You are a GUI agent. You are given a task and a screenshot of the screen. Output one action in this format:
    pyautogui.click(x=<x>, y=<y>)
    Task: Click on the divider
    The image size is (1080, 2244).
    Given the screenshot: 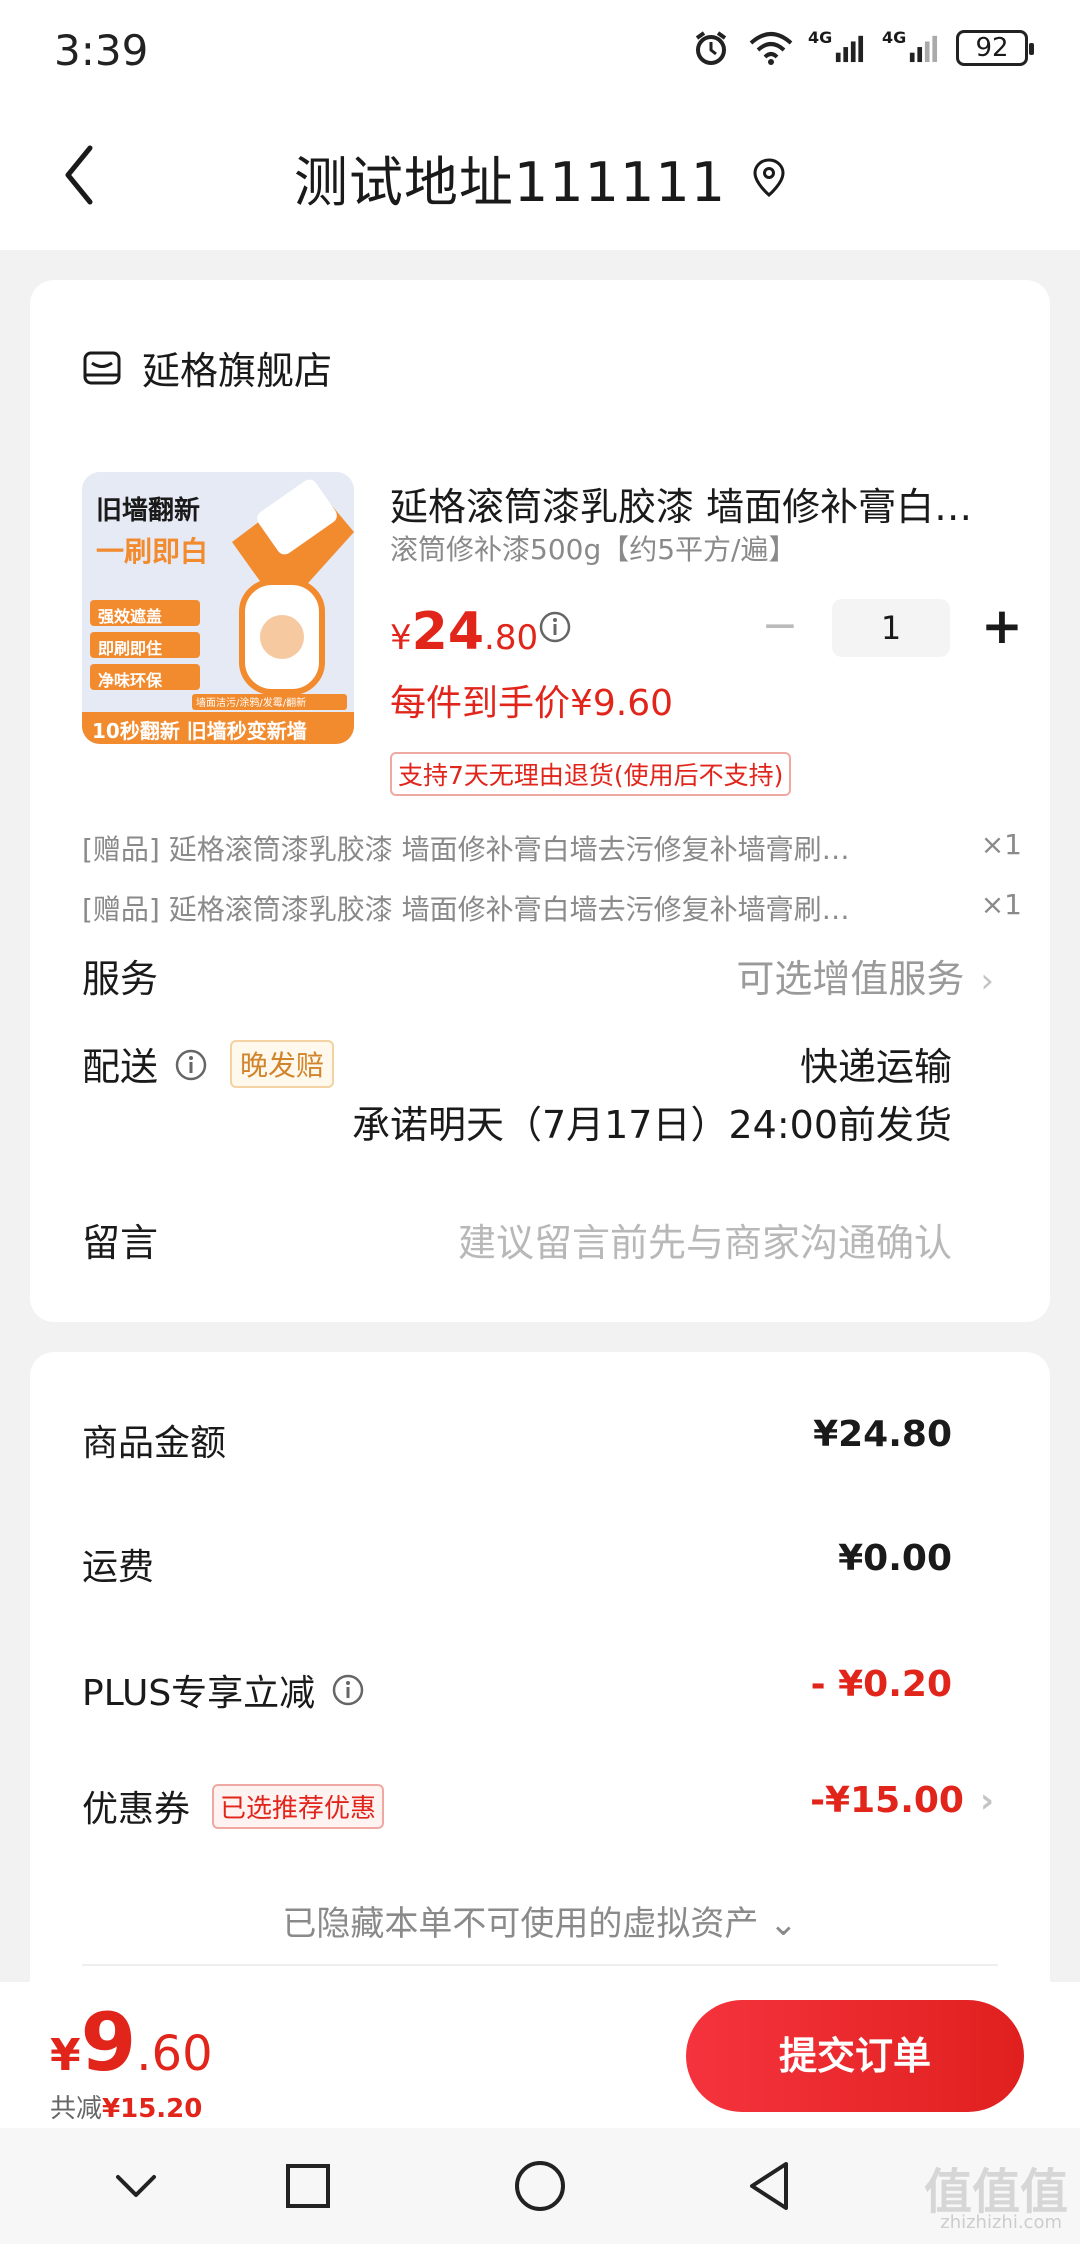 What is the action you would take?
    pyautogui.click(x=540, y=1965)
    